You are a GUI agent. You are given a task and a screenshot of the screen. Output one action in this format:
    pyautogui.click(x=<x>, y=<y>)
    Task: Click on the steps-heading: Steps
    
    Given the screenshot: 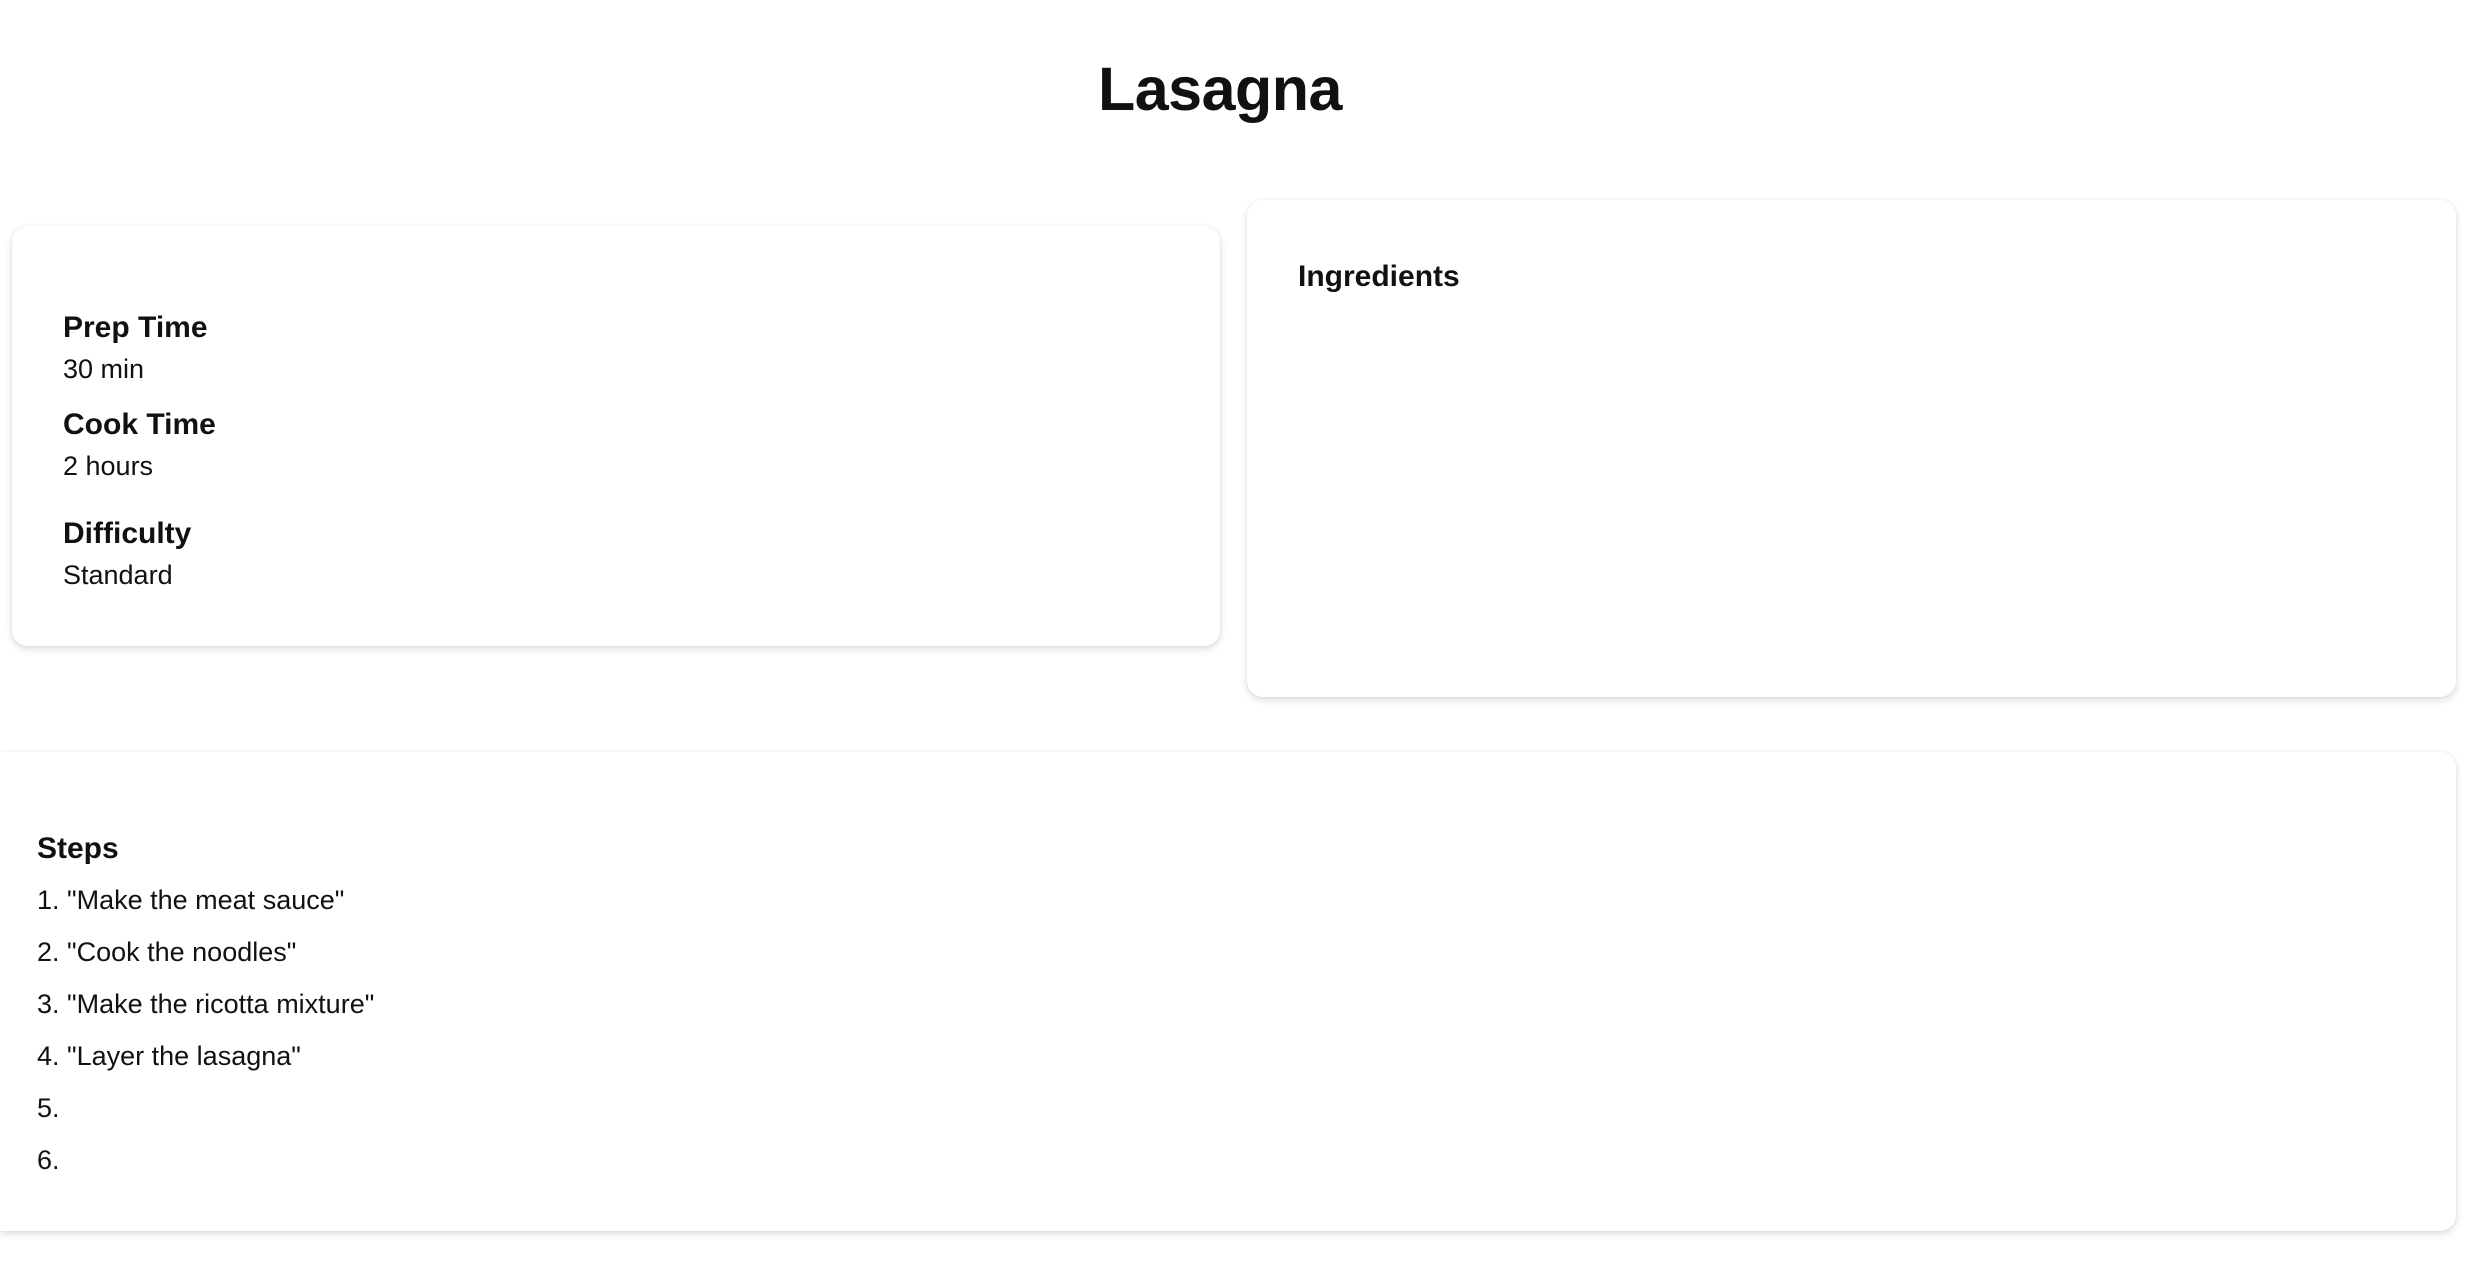 What is the action you would take?
    pyautogui.click(x=78, y=848)
    